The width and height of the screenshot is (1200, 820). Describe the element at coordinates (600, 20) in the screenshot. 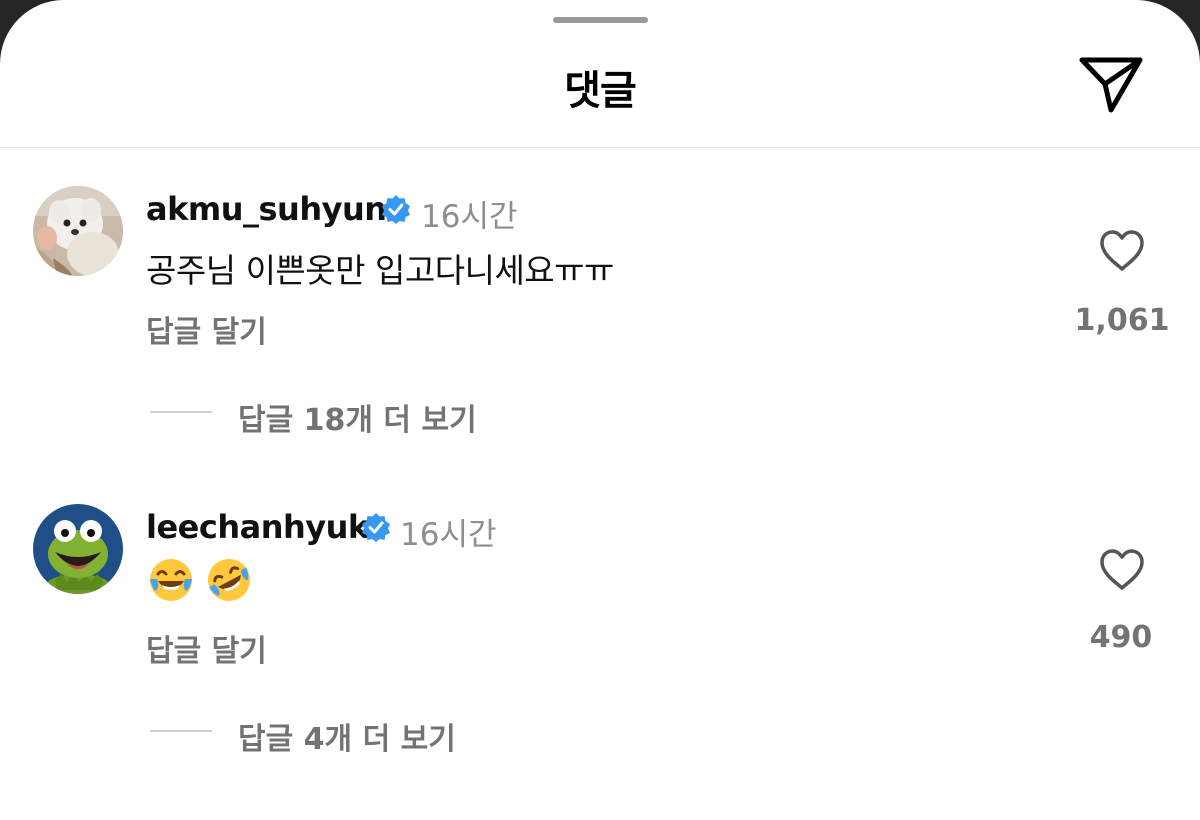

I see `sheet-grabber-handle` at that location.